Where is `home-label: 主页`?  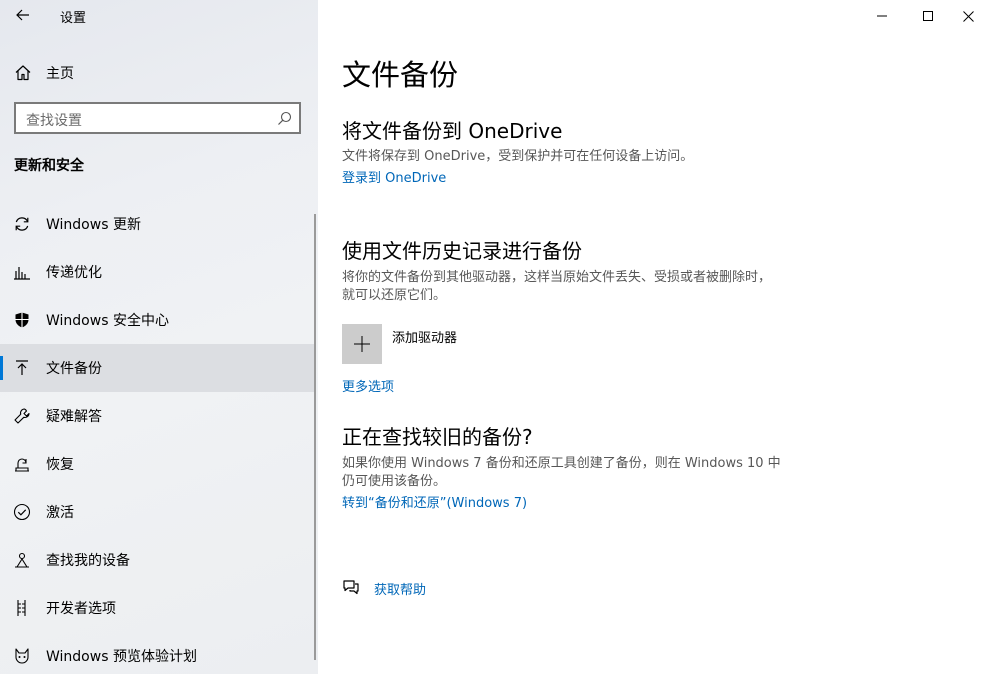
home-label: 主页 is located at coordinates (60, 74).